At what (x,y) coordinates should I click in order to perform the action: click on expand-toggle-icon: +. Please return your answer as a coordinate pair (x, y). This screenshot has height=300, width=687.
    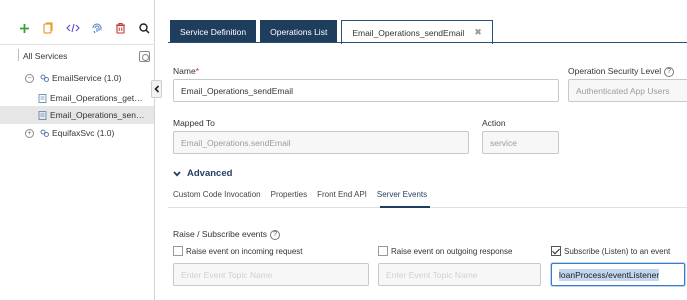
    Looking at the image, I should click on (29, 133).